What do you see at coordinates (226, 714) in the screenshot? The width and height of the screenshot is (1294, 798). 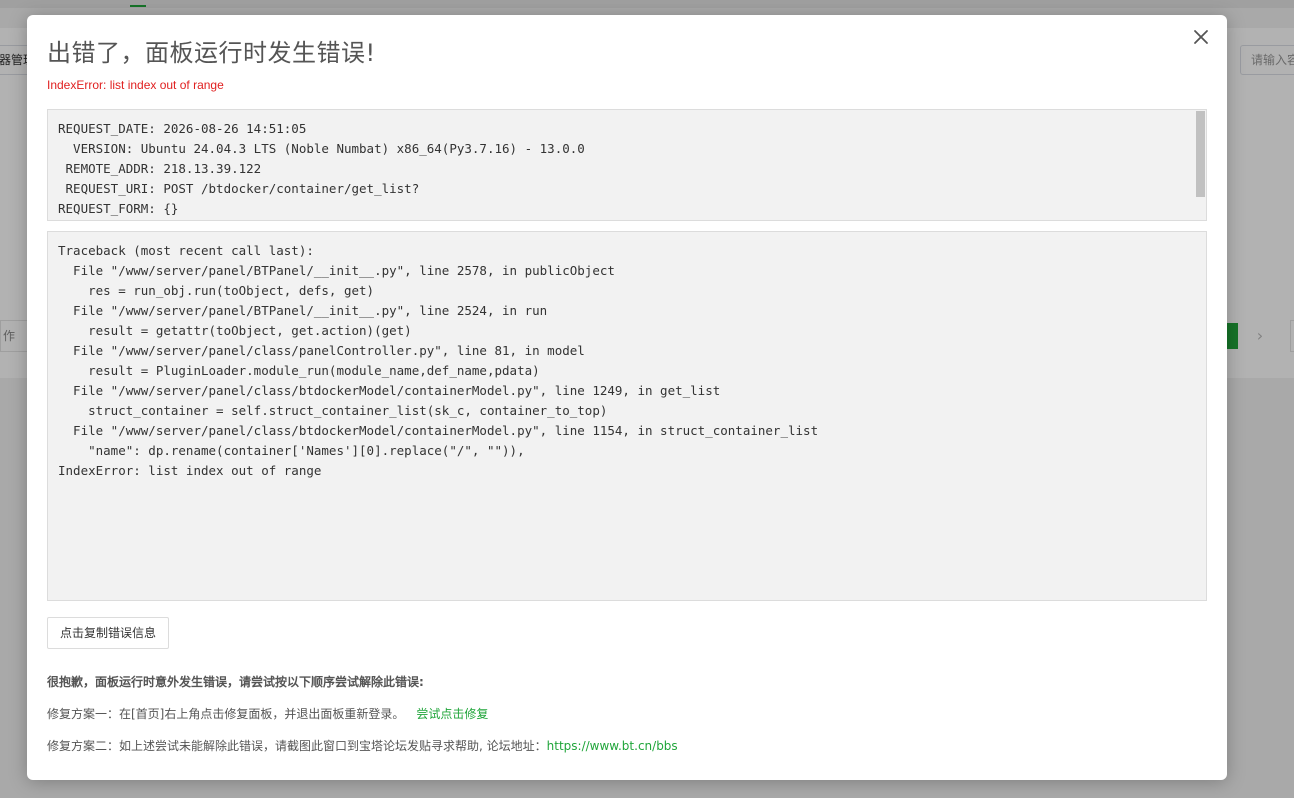 I see `fix-option-one-text: 修复方案一：在[首页]右上角点击修复面板，并退出面板重新登录。` at bounding box center [226, 714].